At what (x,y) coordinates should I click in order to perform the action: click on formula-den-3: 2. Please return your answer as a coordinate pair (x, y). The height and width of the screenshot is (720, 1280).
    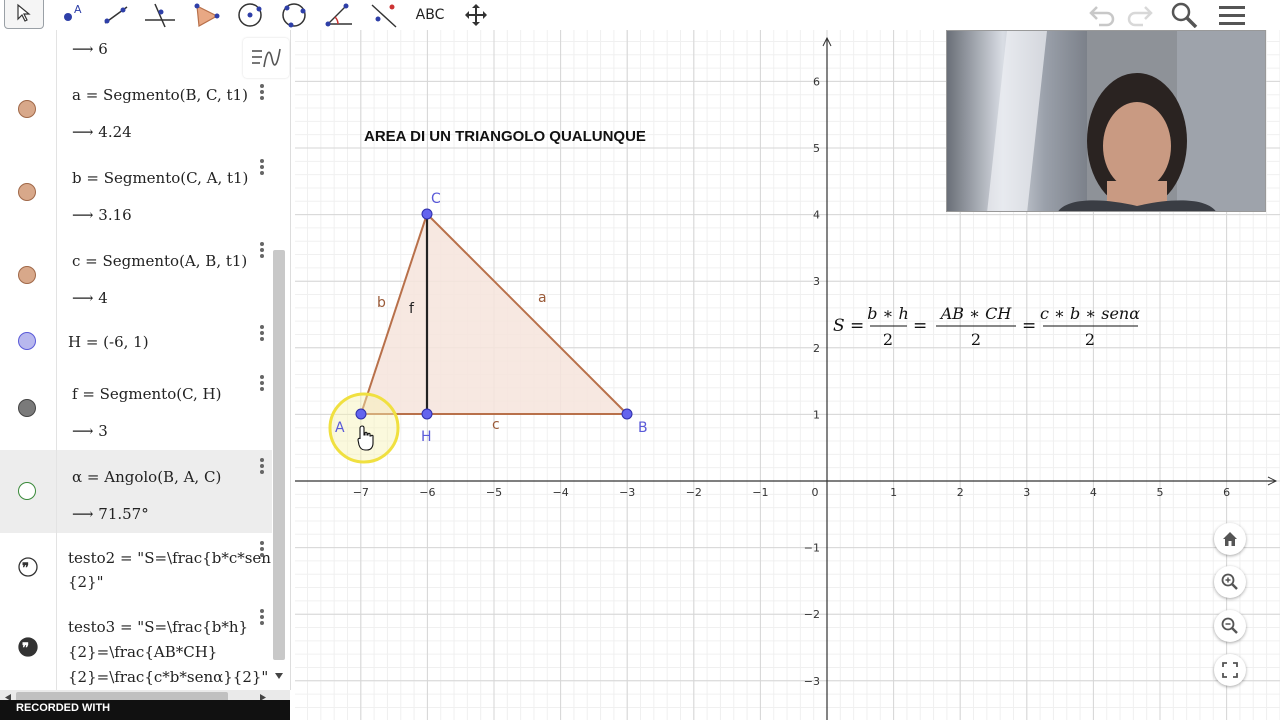
    Looking at the image, I should click on (1090, 339).